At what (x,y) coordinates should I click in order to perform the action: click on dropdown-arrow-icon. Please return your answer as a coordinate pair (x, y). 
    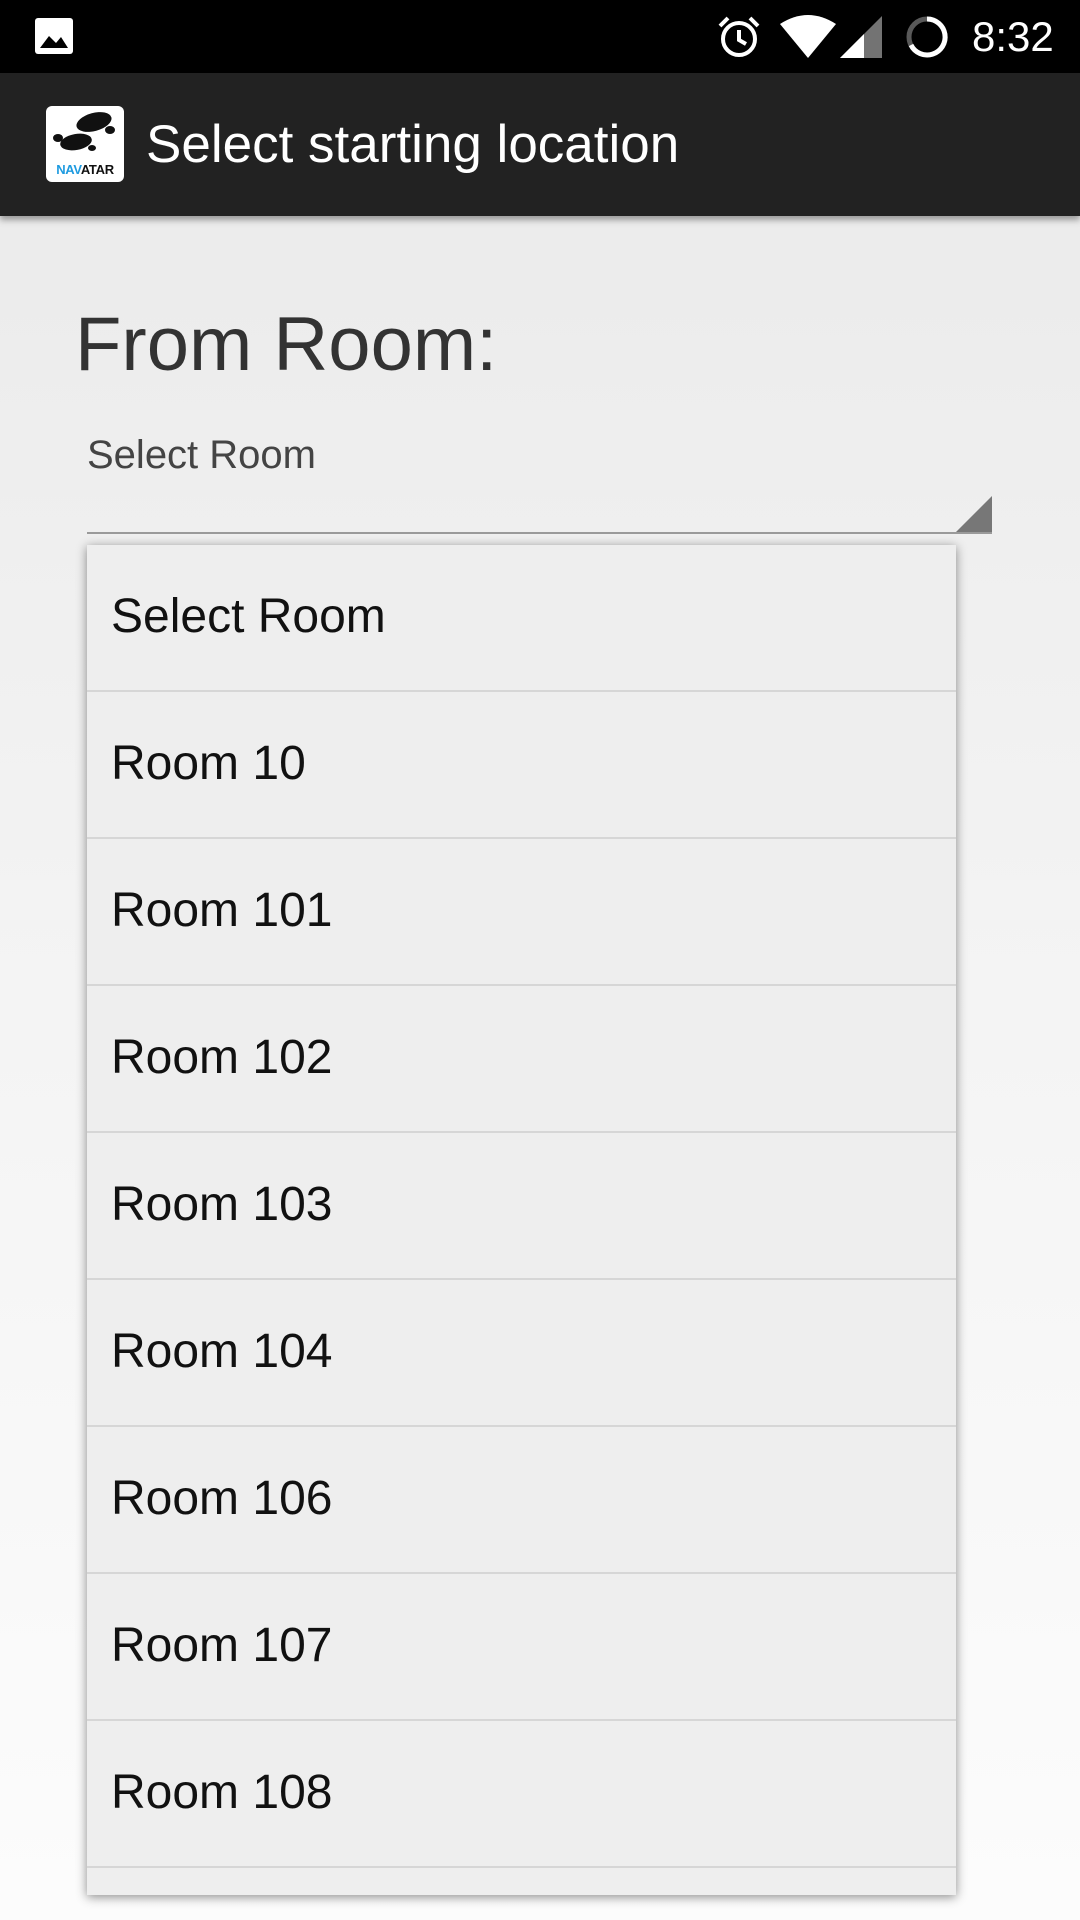
    Looking at the image, I should click on (974, 514).